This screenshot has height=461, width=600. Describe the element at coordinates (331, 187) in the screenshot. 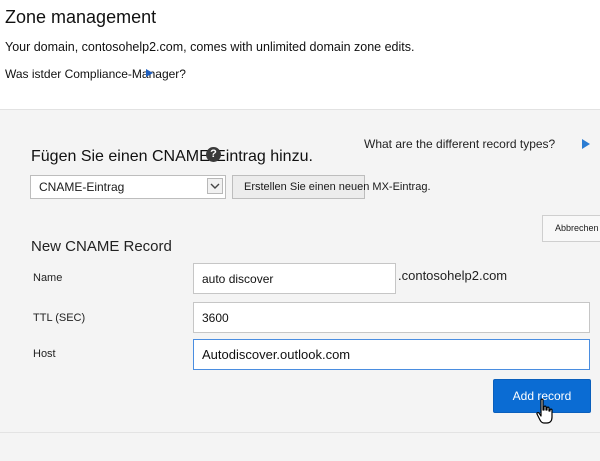

I see `create-mx-record-button: Erstellen Sie einen neuen MX-Eintrag.` at that location.